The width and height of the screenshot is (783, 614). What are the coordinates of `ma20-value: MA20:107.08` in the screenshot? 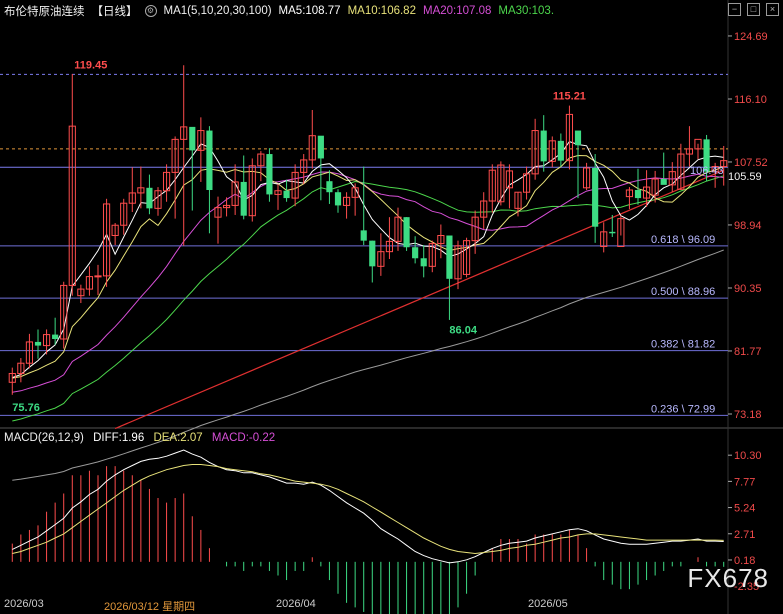 It's located at (457, 11).